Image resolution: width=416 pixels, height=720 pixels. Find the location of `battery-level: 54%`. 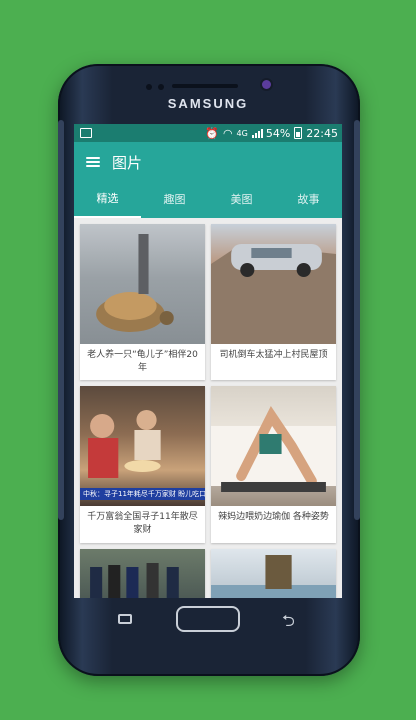

battery-level: 54% is located at coordinates (278, 133).